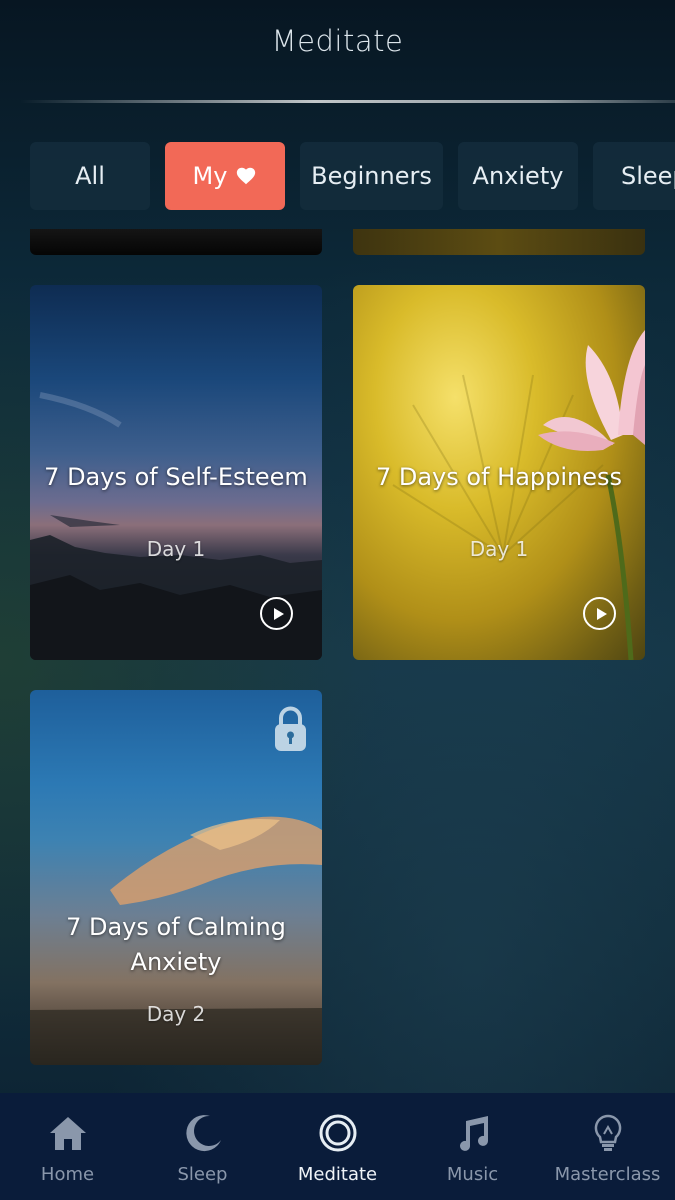 Image resolution: width=675 pixels, height=1200 pixels. What do you see at coordinates (67, 1133) in the screenshot?
I see `home-icon` at bounding box center [67, 1133].